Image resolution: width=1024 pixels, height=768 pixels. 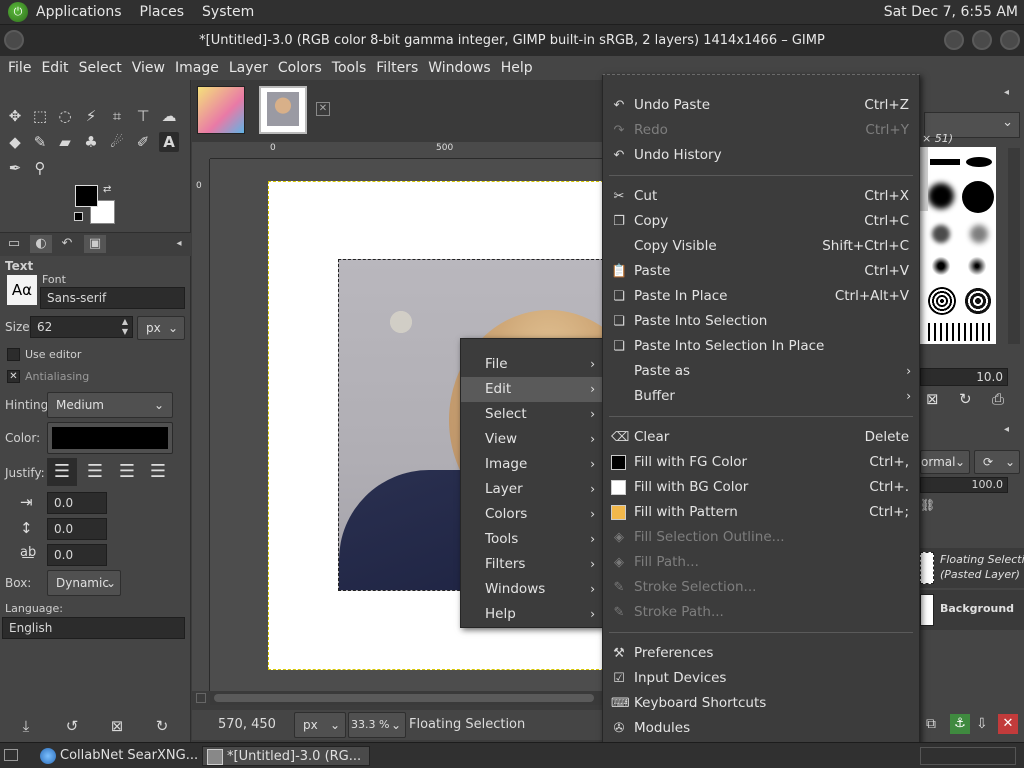 What do you see at coordinates (761, 396) in the screenshot?
I see `edit-menu-item-buffer: Buffer ›` at bounding box center [761, 396].